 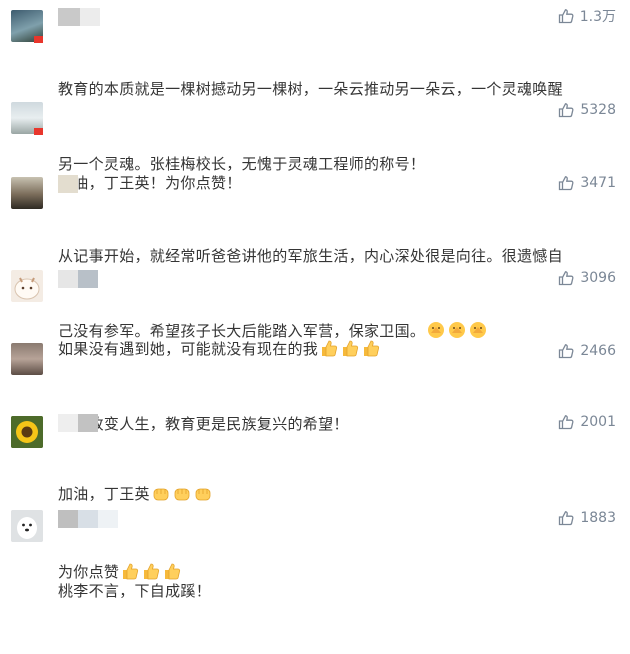 What do you see at coordinates (332, 496) in the screenshot?
I see `comment-line: 加油，丁王英` at bounding box center [332, 496].